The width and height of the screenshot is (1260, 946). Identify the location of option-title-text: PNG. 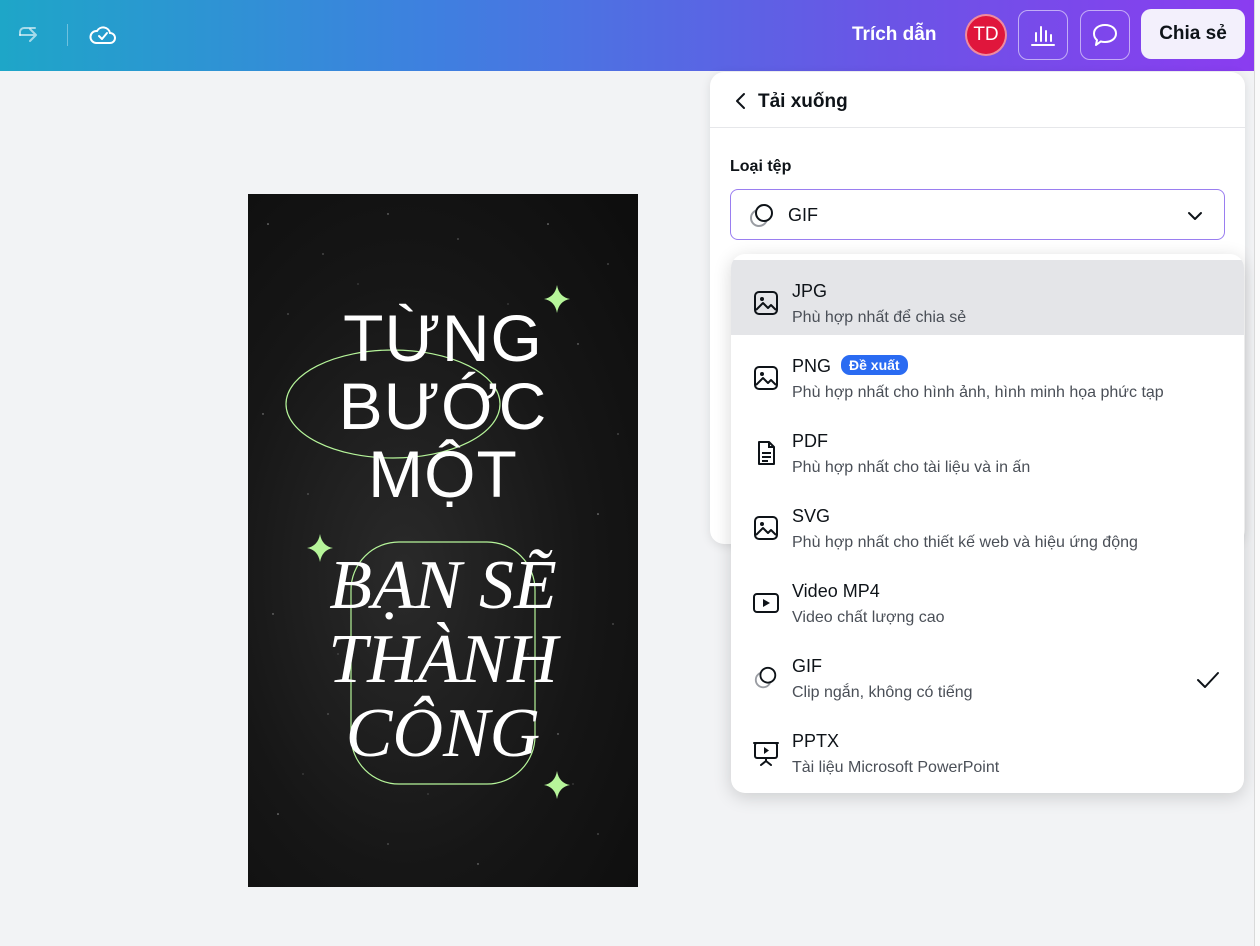
(812, 366).